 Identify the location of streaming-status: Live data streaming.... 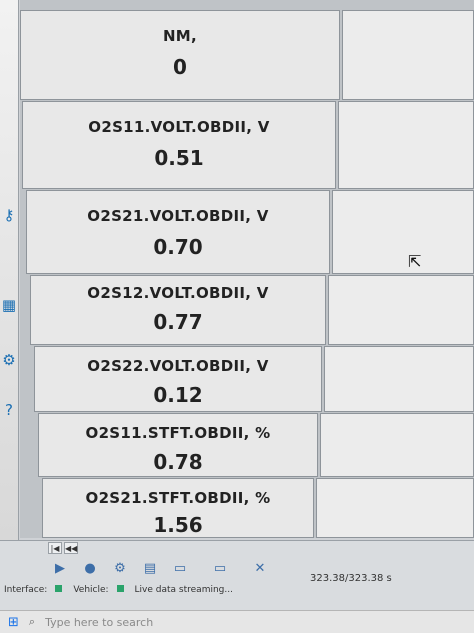
(183, 590).